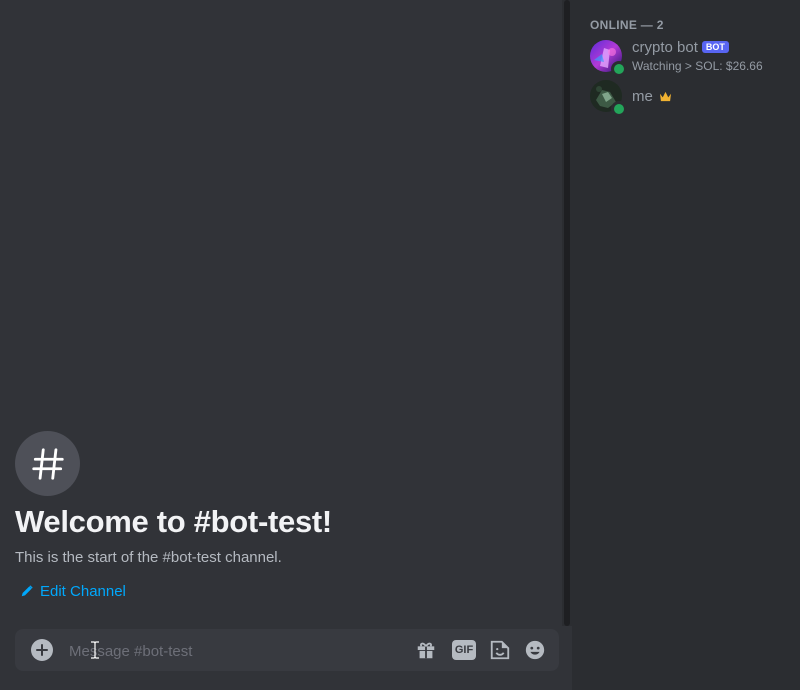 The width and height of the screenshot is (800, 690). Describe the element at coordinates (666, 96) in the screenshot. I see `crown-icon` at that location.